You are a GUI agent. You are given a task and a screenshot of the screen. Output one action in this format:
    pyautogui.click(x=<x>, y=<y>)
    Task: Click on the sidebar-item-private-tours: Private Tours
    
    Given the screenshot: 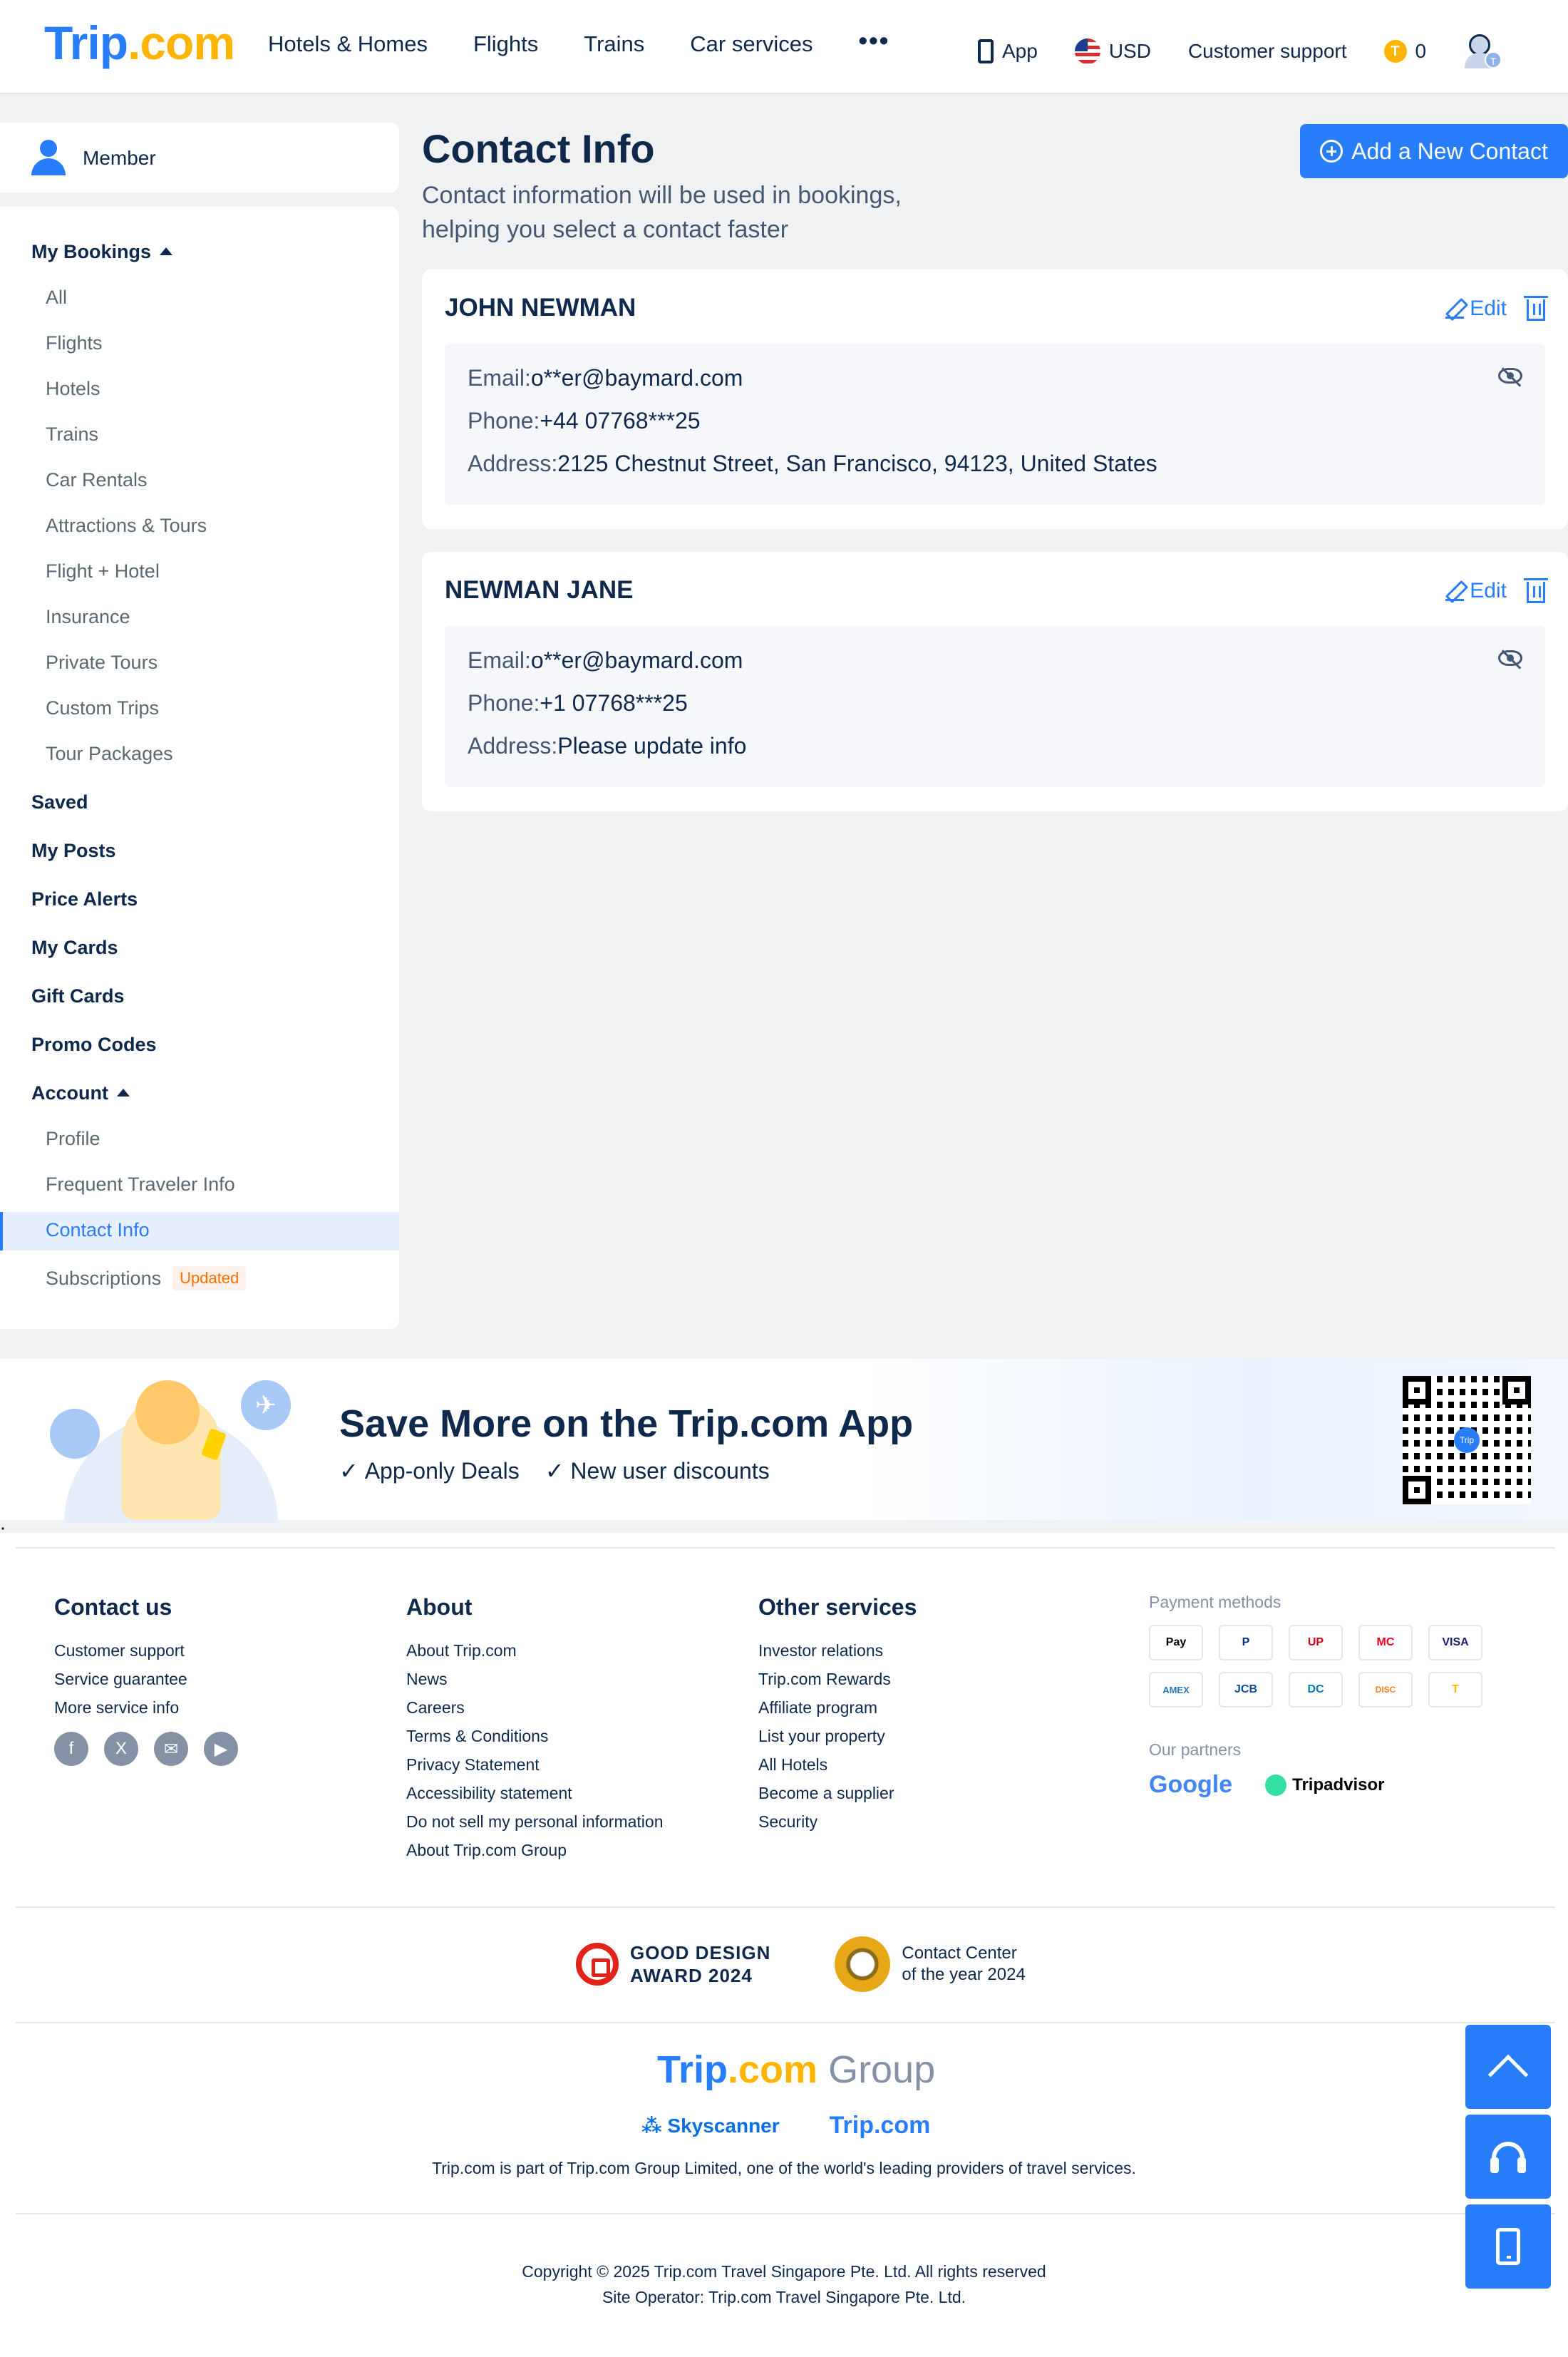 What is the action you would take?
    pyautogui.click(x=102, y=663)
    